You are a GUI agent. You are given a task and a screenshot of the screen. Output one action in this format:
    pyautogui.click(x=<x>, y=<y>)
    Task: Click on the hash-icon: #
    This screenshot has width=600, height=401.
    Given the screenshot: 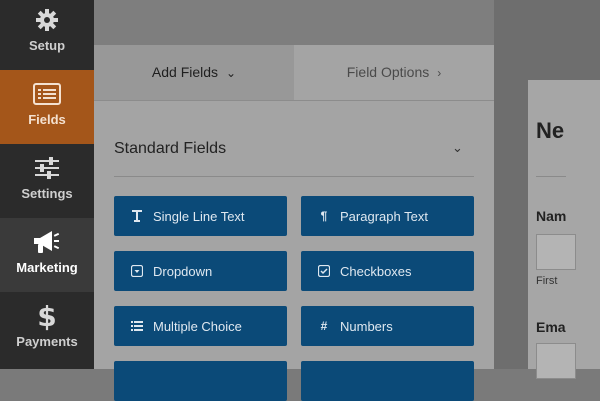 What is the action you would take?
    pyautogui.click(x=324, y=326)
    